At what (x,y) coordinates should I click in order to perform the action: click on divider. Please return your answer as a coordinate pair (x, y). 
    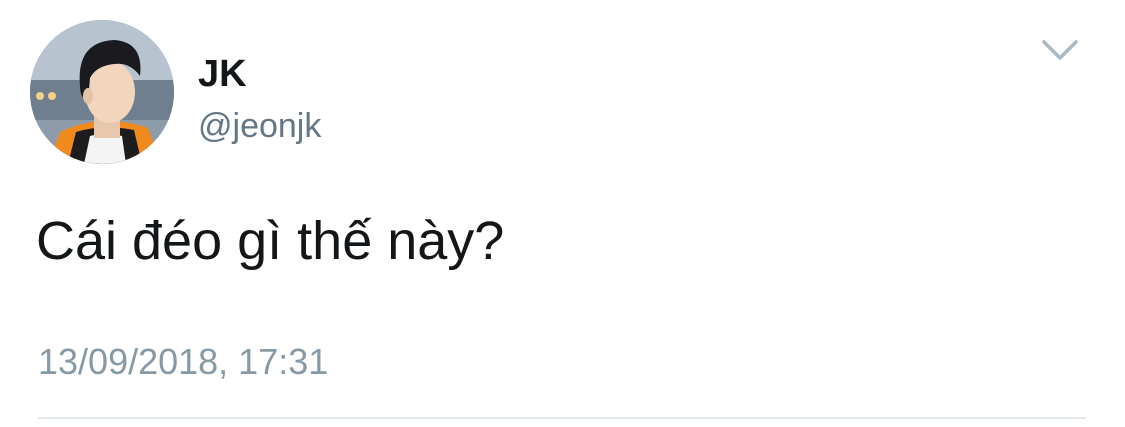
    Looking at the image, I should click on (562, 418).